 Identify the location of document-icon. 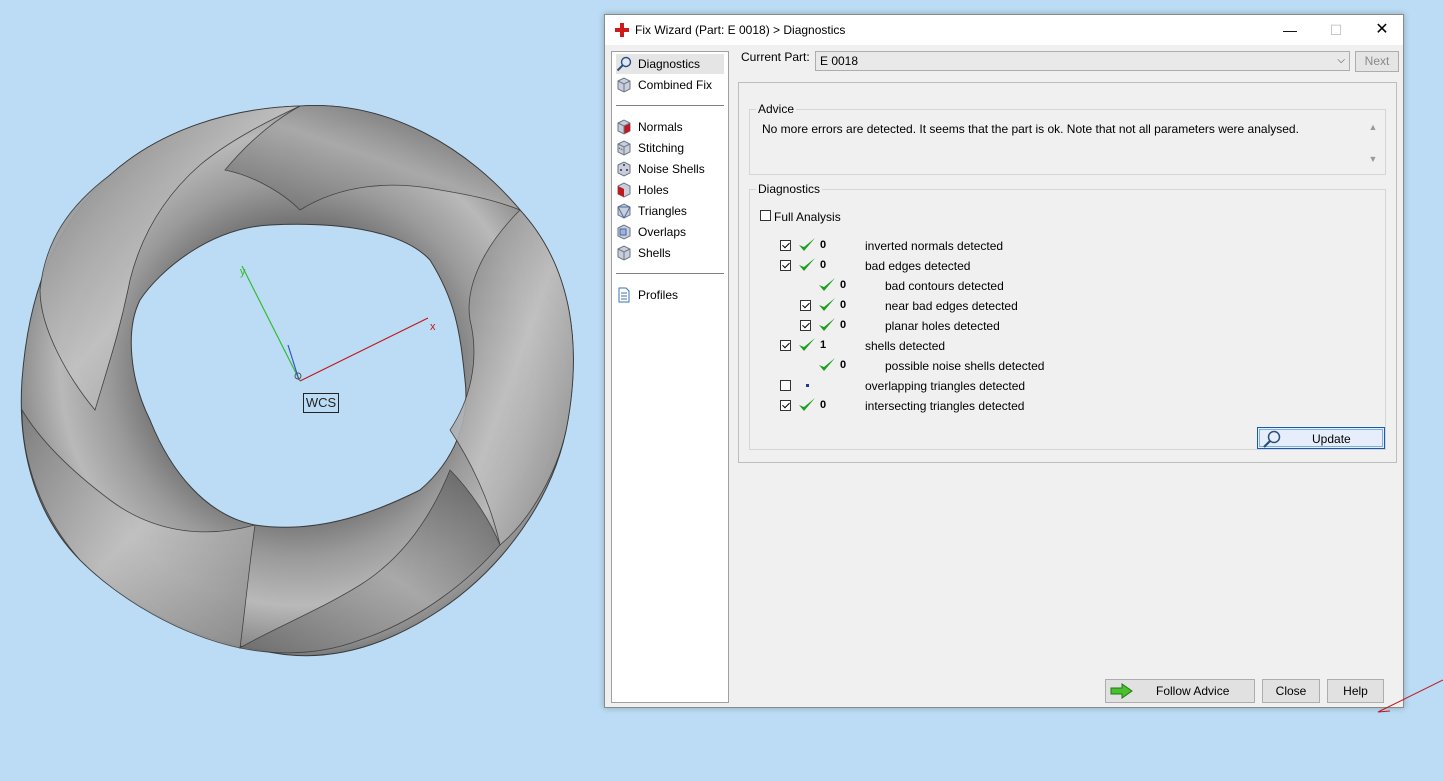
(624, 295).